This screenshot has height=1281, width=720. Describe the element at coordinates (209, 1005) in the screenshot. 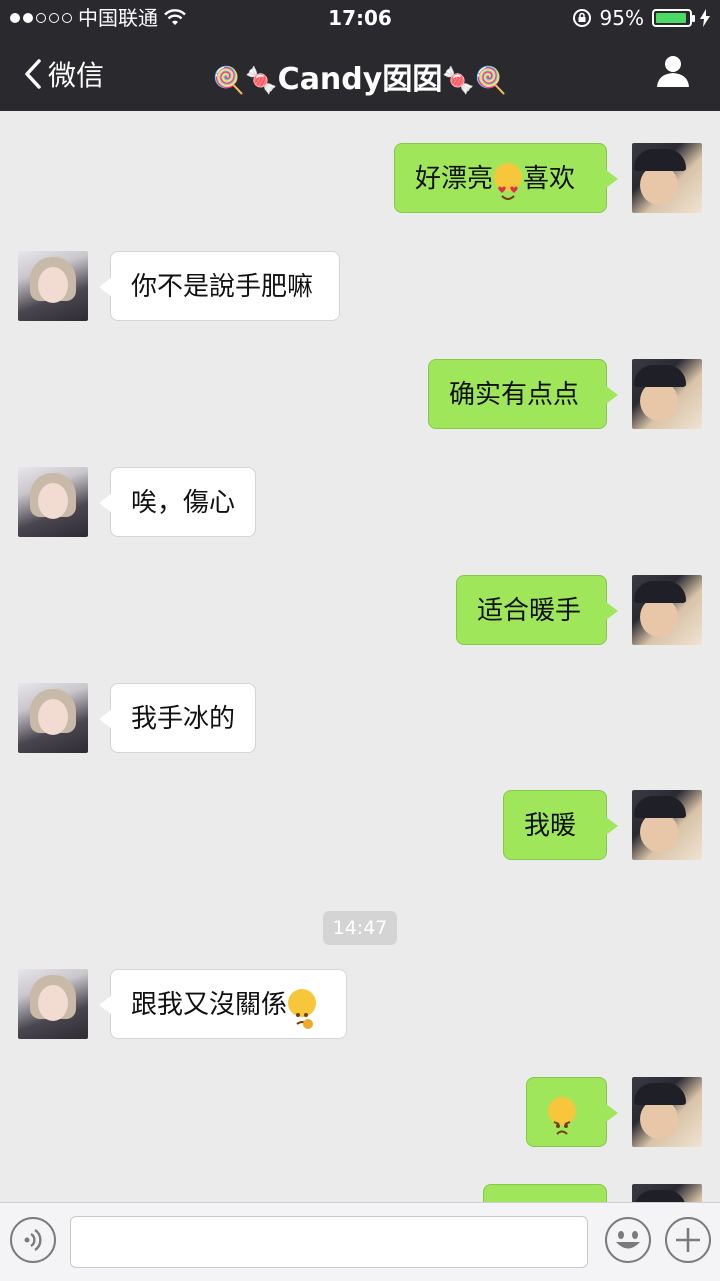

I see `message-text: 跟我又沒關係` at that location.